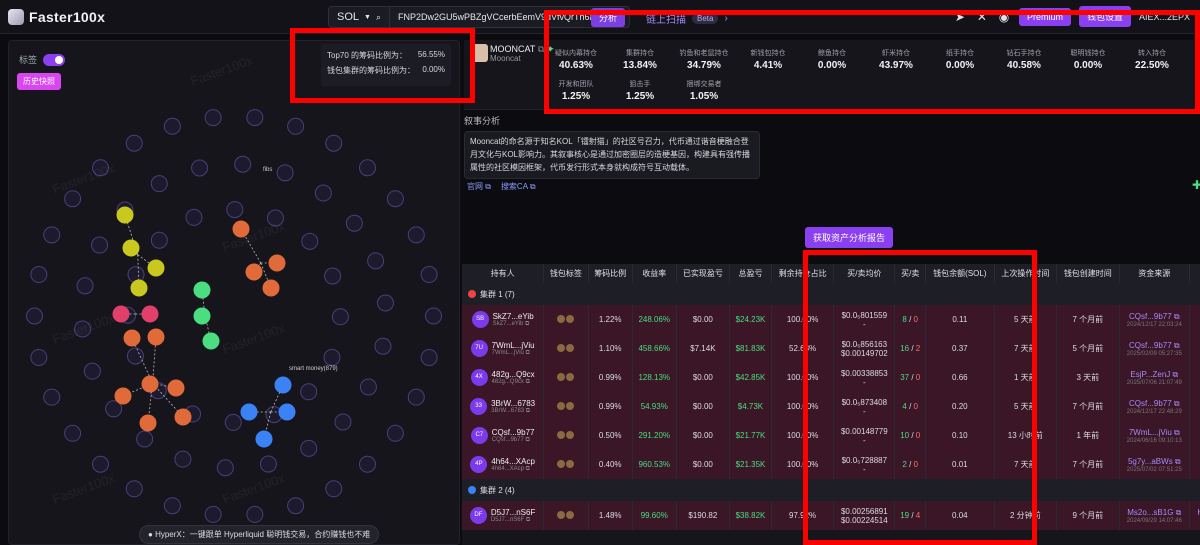 Image resolution: width=1200 pixels, height=545 pixels. I want to click on premium-button: Premium, so click(1044, 16).